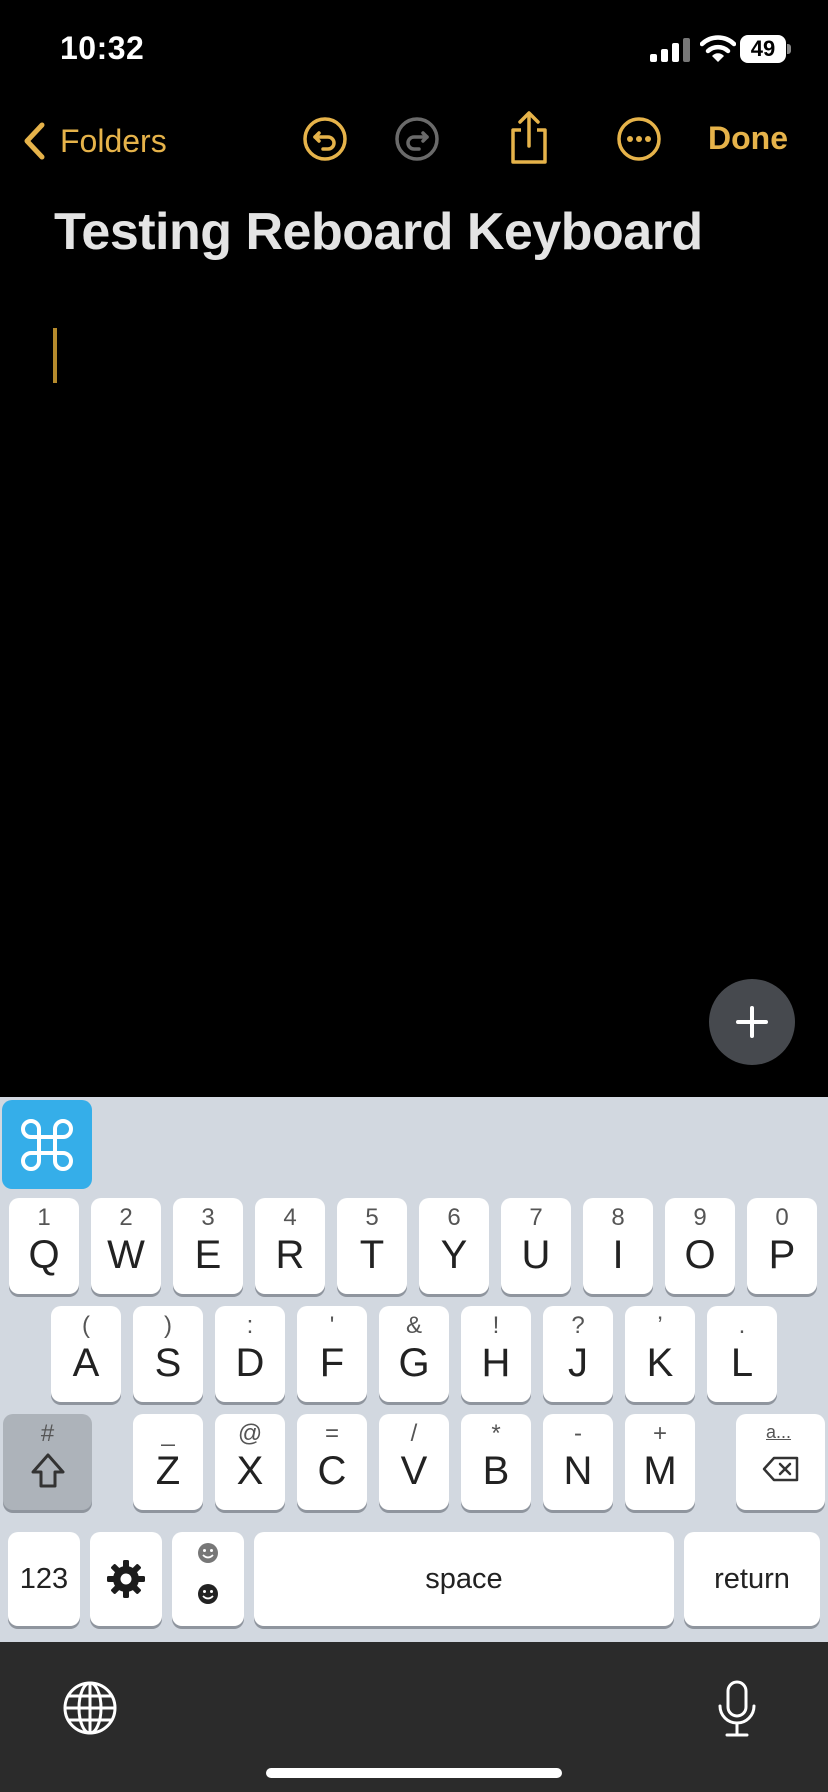  I want to click on key-i: 8I, so click(618, 1246).